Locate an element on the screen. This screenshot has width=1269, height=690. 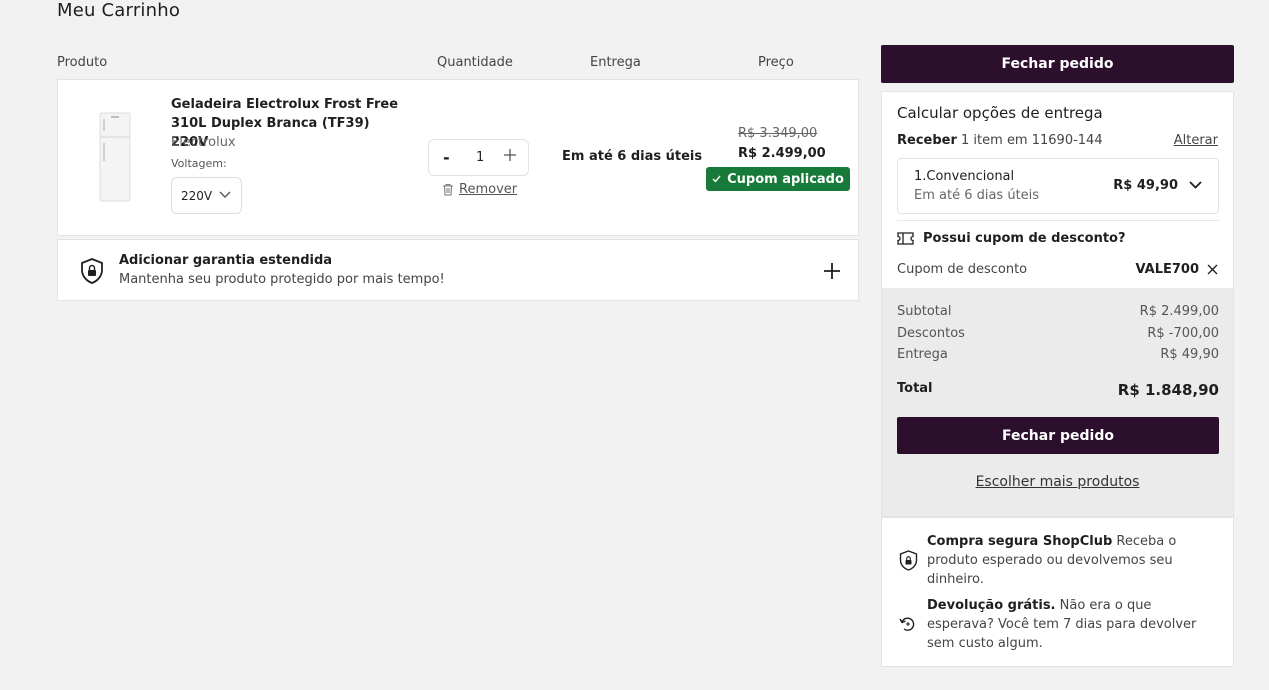
column-header-quantidade: Quantidade is located at coordinates (475, 62).